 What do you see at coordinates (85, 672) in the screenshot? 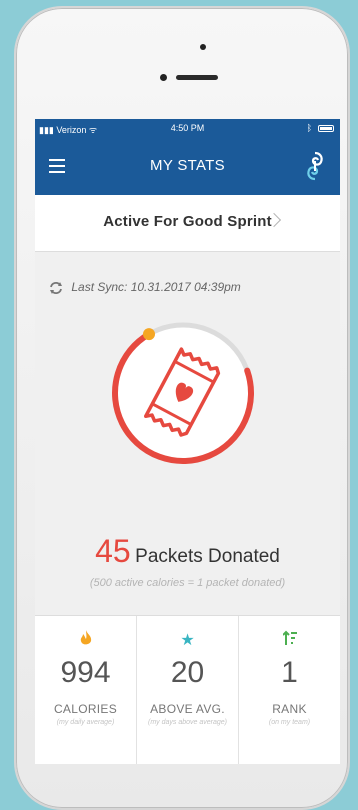
I see `stat-calories-value: 994` at bounding box center [85, 672].